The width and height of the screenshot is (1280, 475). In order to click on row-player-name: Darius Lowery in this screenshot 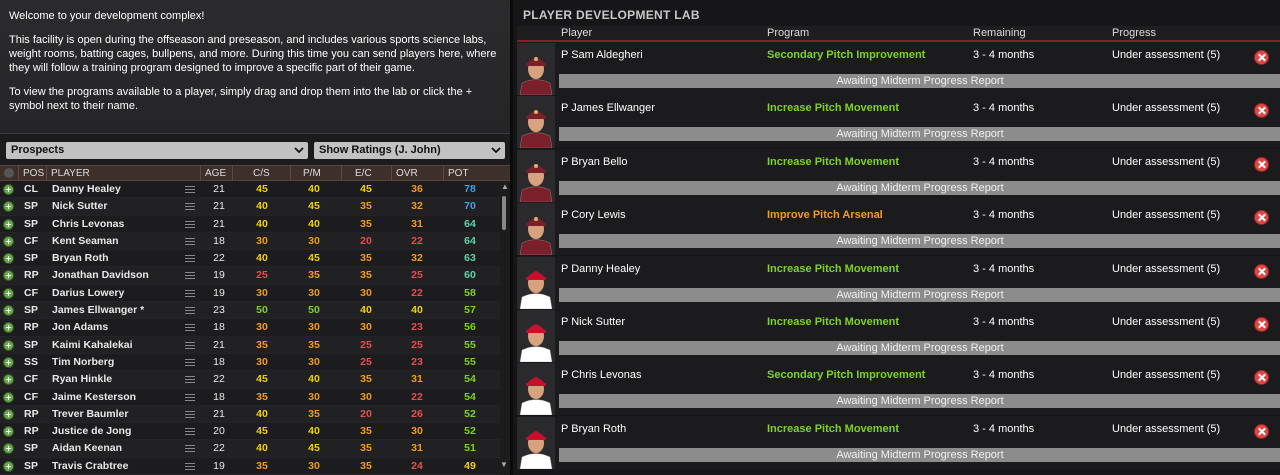, I will do `click(88, 293)`.